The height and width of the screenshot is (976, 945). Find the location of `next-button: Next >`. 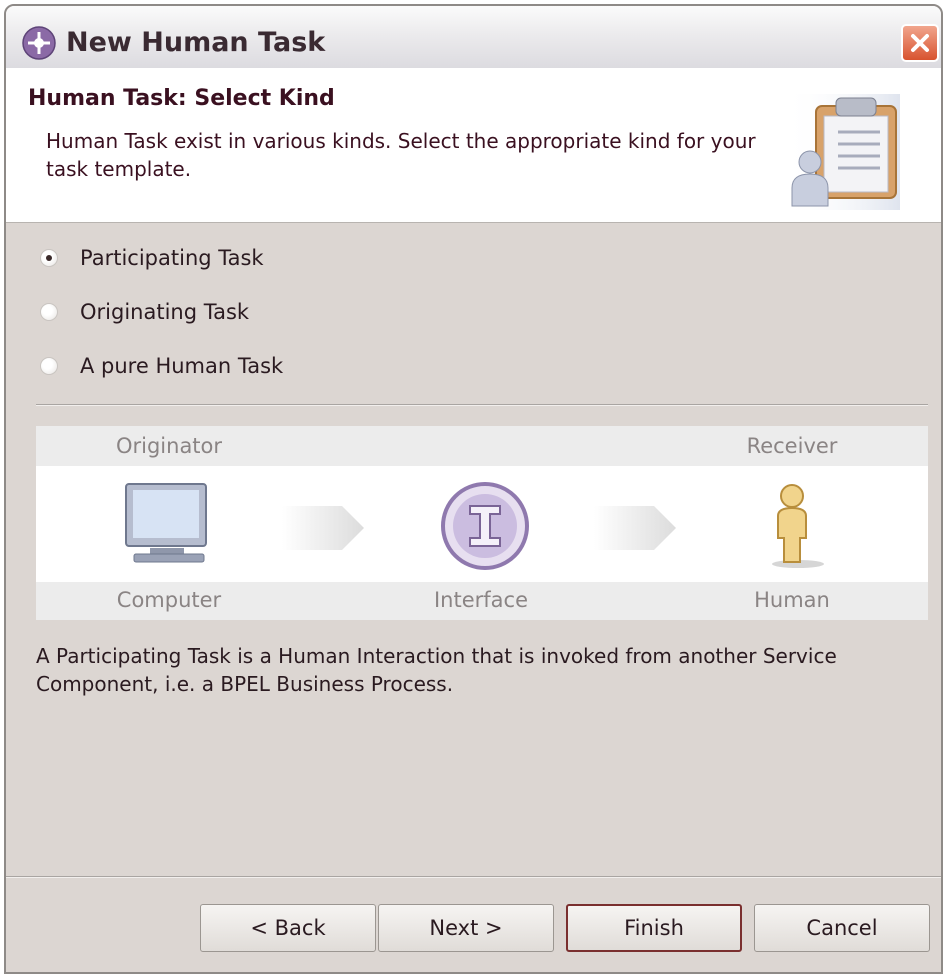

next-button: Next > is located at coordinates (466, 928).